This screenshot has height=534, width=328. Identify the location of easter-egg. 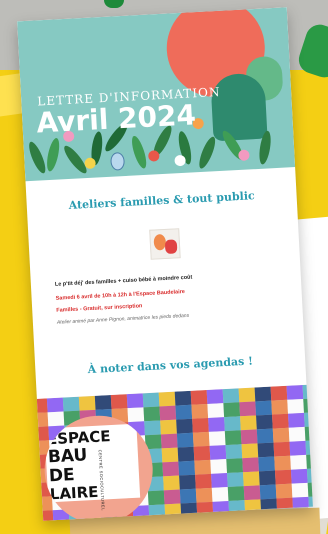
(118, 161).